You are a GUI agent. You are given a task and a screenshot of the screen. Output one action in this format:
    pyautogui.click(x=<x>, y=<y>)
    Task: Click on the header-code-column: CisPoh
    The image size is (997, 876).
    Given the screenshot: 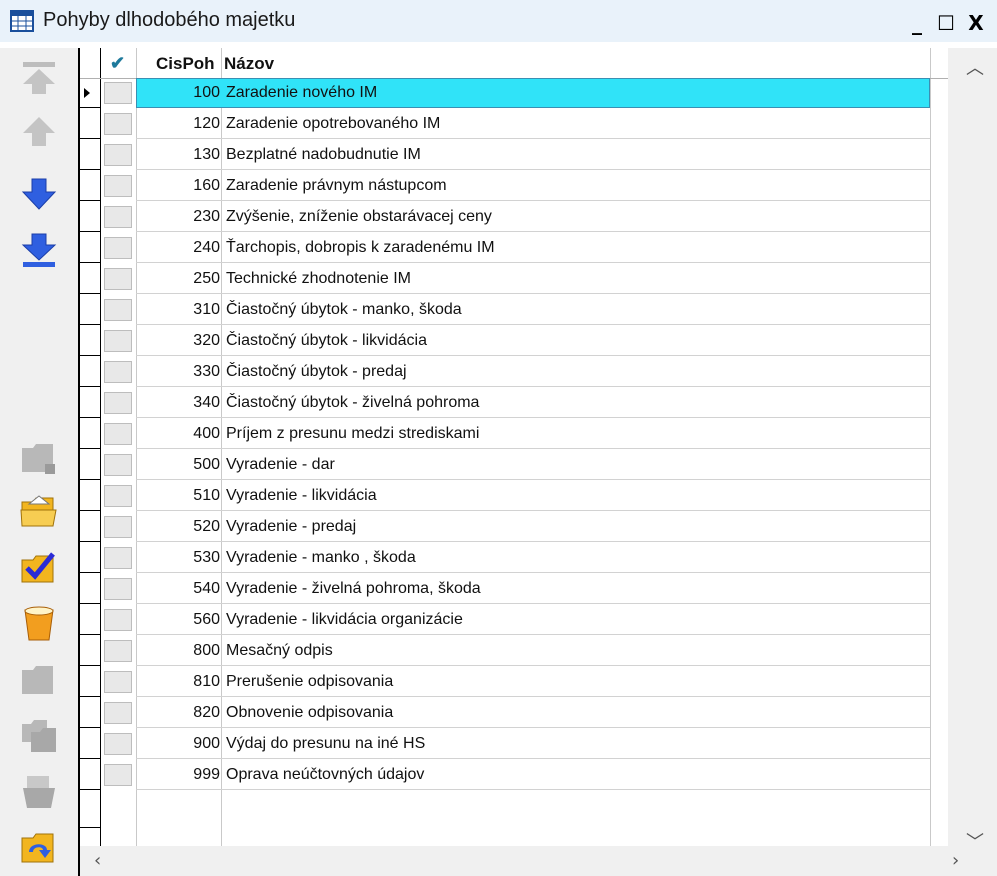 What is the action you would take?
    pyautogui.click(x=185, y=64)
    